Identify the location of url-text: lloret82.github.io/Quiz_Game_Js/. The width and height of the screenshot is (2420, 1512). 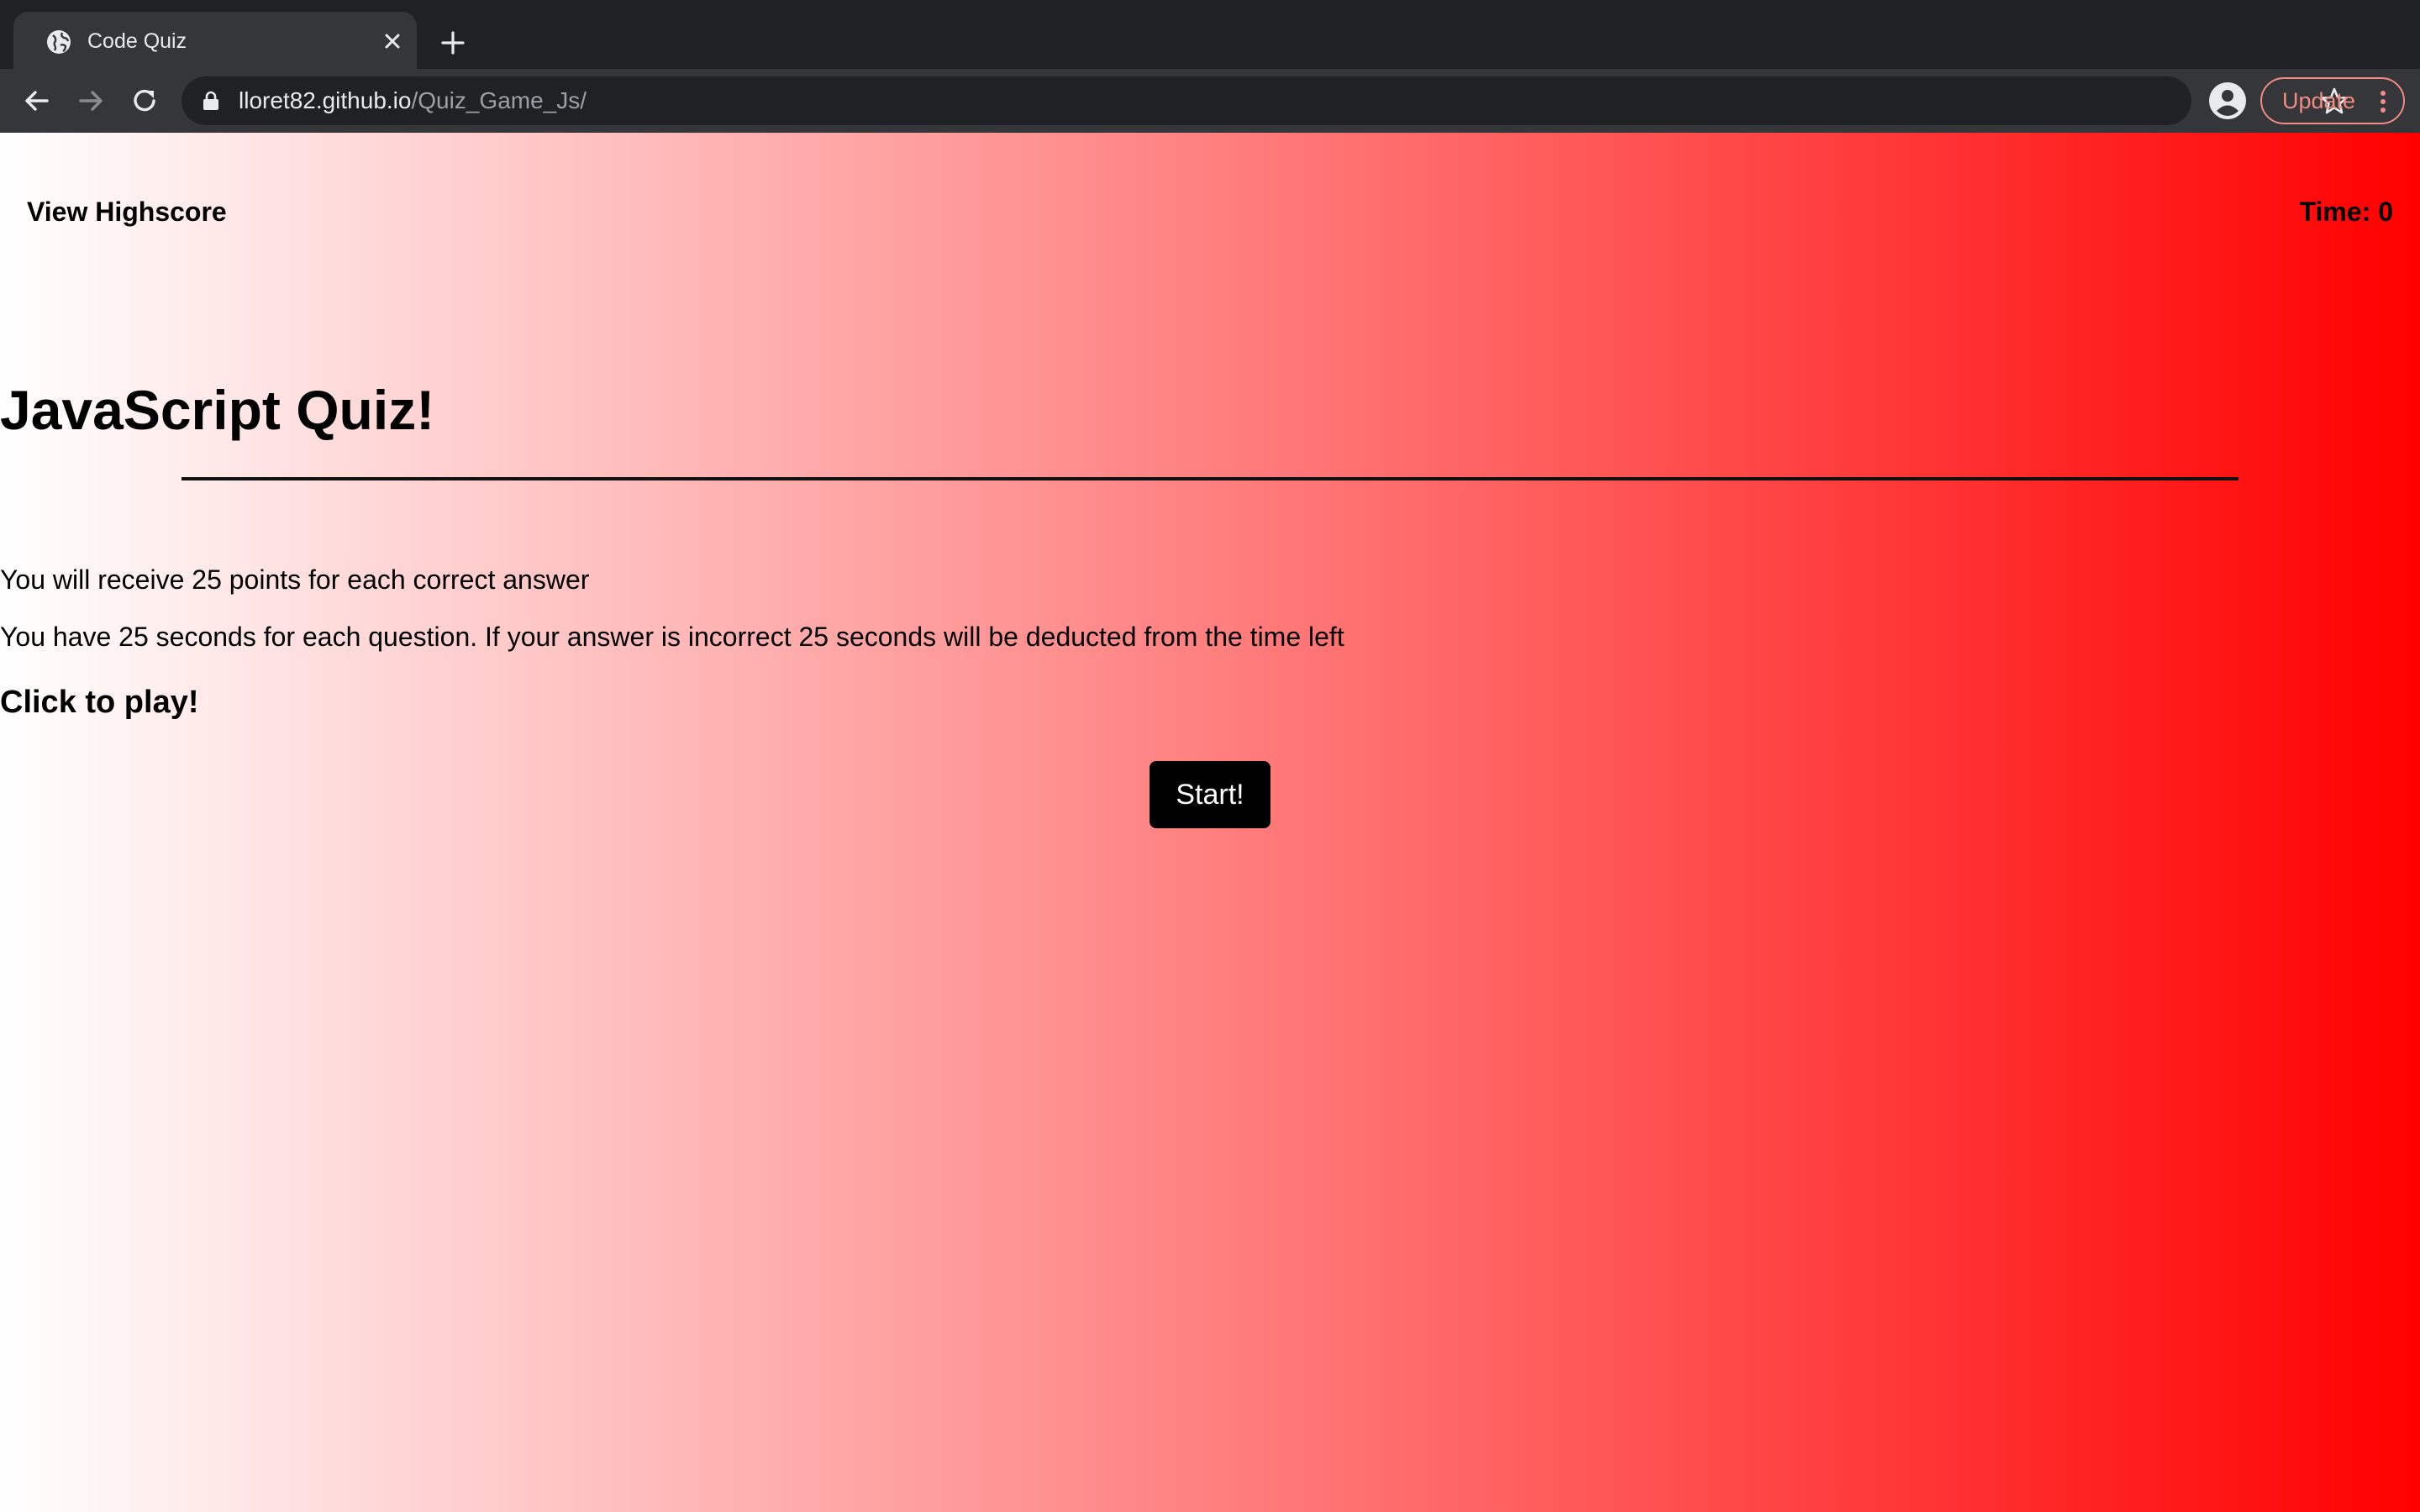
(413, 101).